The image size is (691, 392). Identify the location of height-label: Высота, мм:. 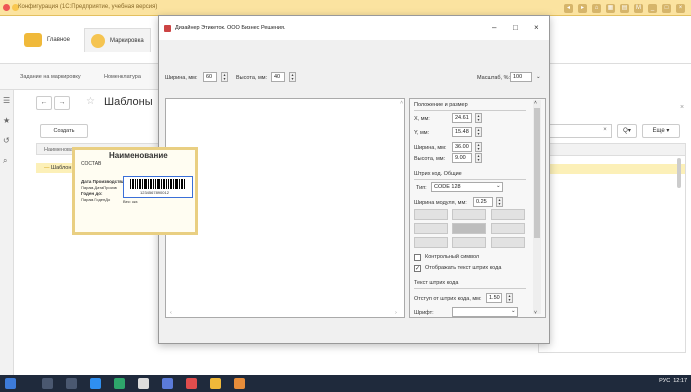
(252, 78).